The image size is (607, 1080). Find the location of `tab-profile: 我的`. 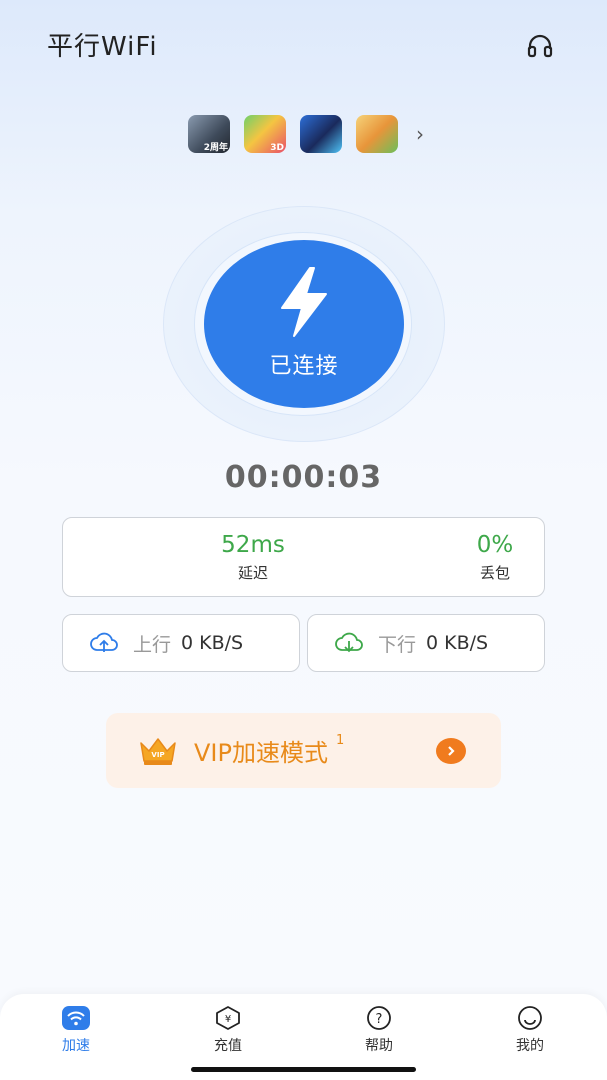

tab-profile: 我的 is located at coordinates (530, 1029).